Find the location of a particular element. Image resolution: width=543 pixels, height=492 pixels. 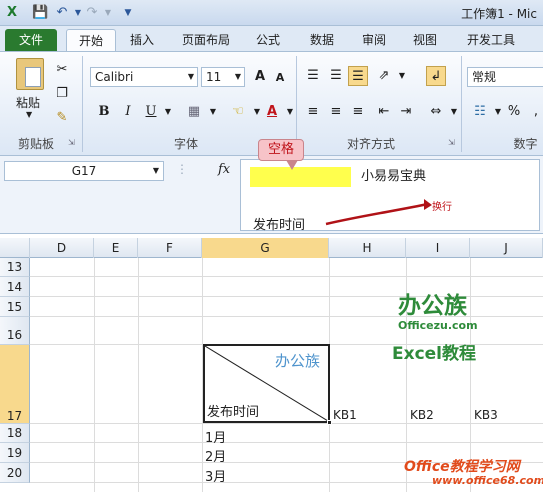

tab-file: 文件 is located at coordinates (31, 40).